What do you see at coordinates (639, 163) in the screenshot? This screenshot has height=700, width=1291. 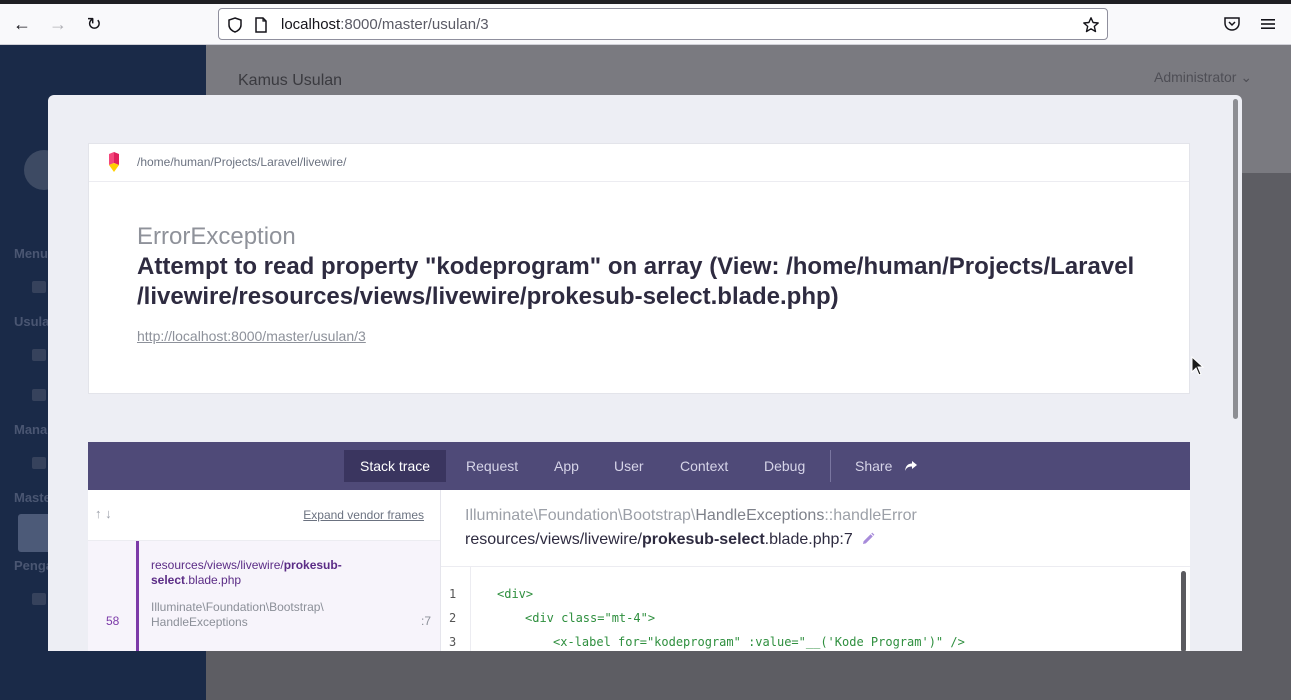 I see `error-card-header: /home/human/Projects/Laravel/livewire/` at bounding box center [639, 163].